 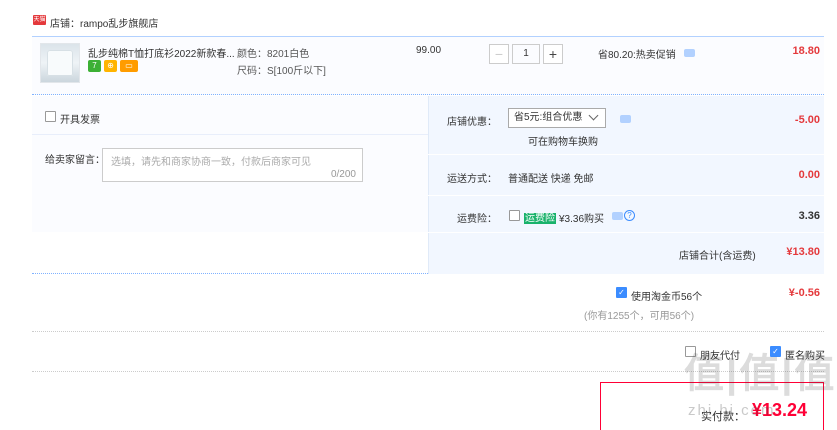 What do you see at coordinates (94, 66) in the screenshot?
I see `seven-day-return-icon: 7` at bounding box center [94, 66].